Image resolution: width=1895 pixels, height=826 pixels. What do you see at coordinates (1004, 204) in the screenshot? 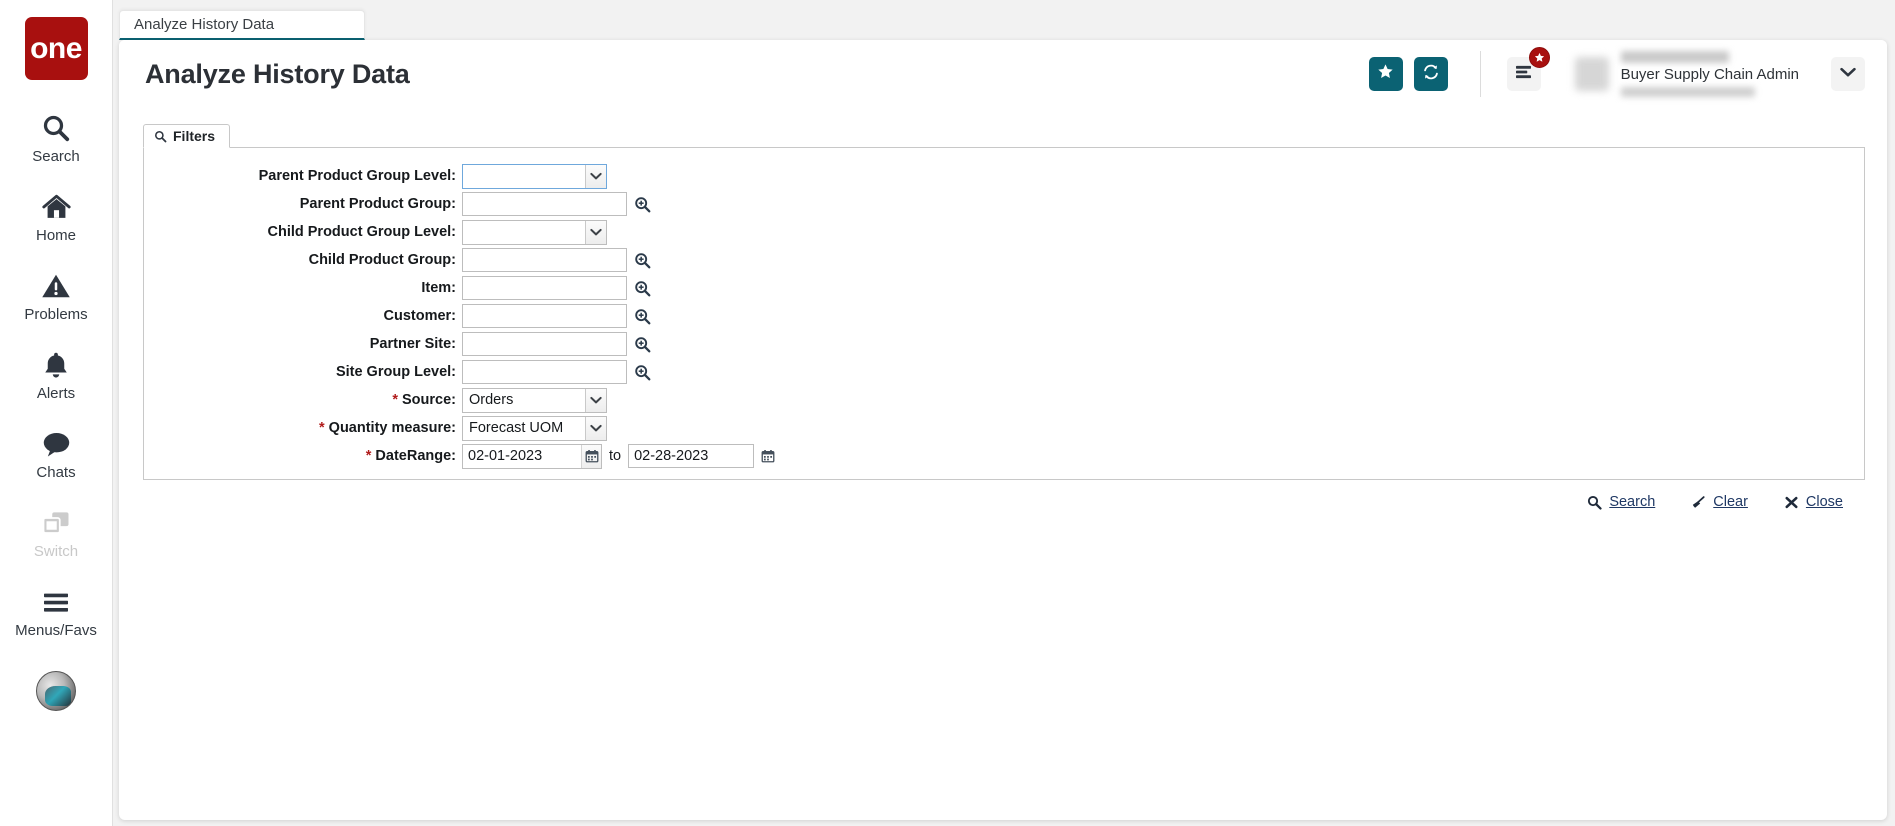
I see `field-row-parent-product-group: Parent Product Group:` at bounding box center [1004, 204].